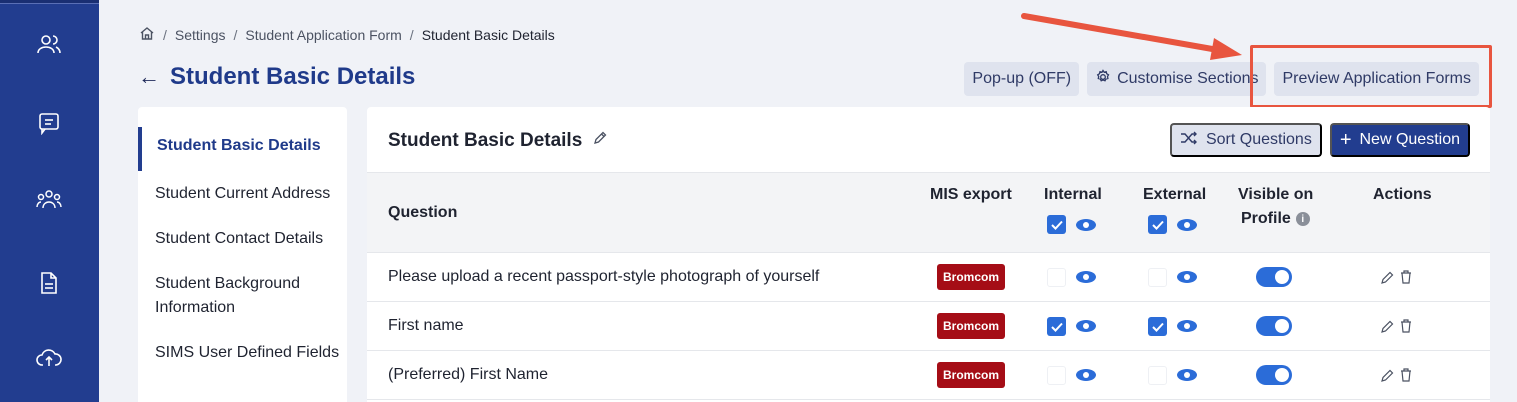  Describe the element at coordinates (1157, 224) in the screenshot. I see `external-select-all-checkbox` at that location.